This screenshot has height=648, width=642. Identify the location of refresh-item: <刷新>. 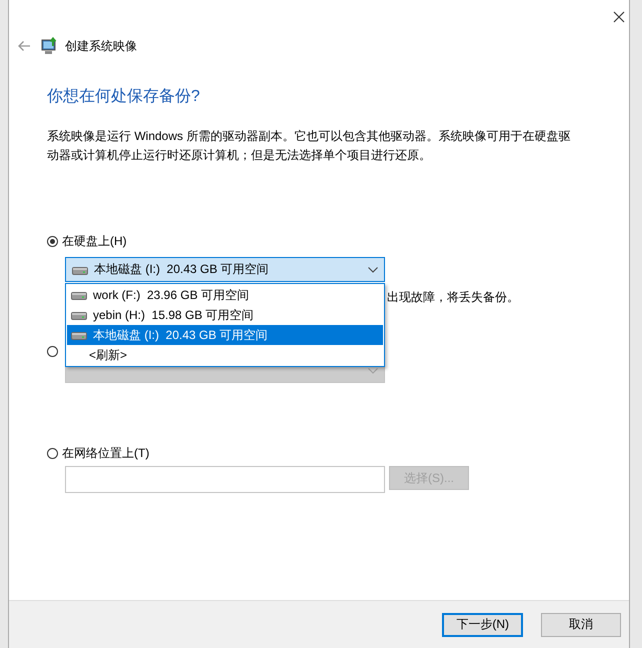
(225, 355).